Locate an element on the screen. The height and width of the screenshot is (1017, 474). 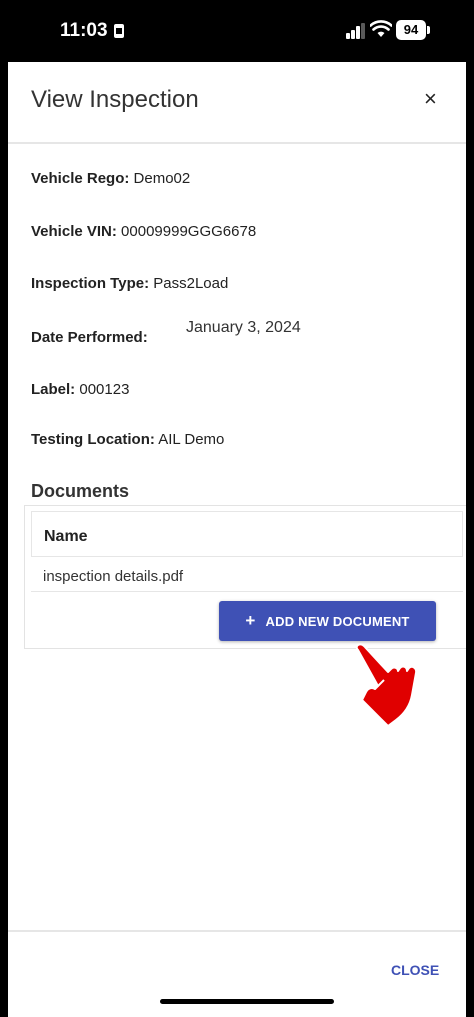
home-indicator is located at coordinates (247, 1001).